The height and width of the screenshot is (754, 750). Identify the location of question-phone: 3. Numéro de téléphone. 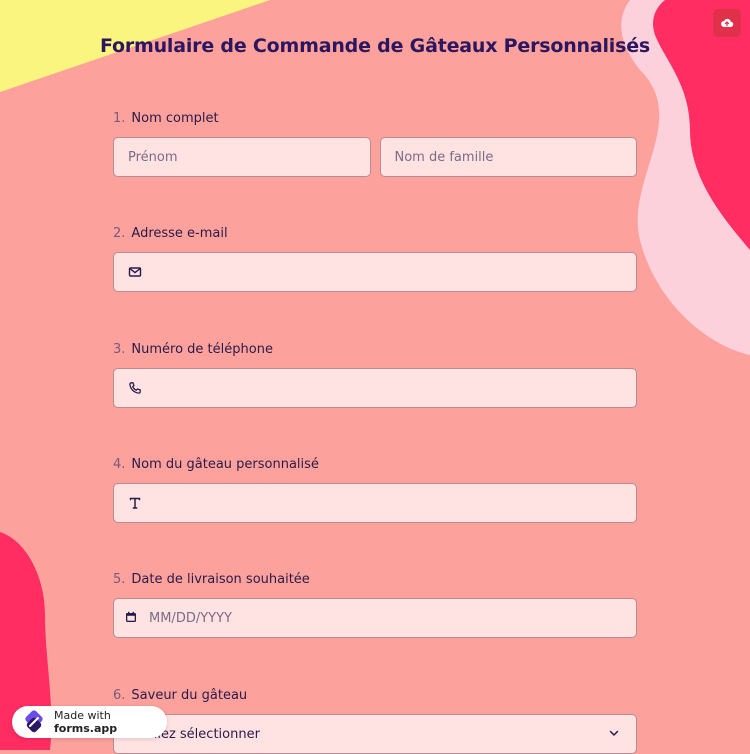
(375, 375).